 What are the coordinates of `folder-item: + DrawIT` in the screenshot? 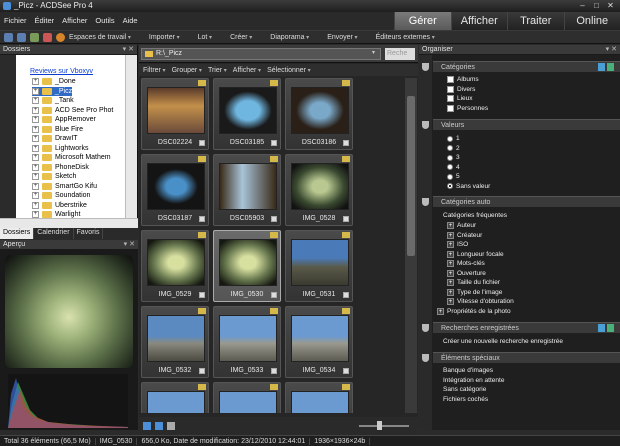 It's located at (55, 139).